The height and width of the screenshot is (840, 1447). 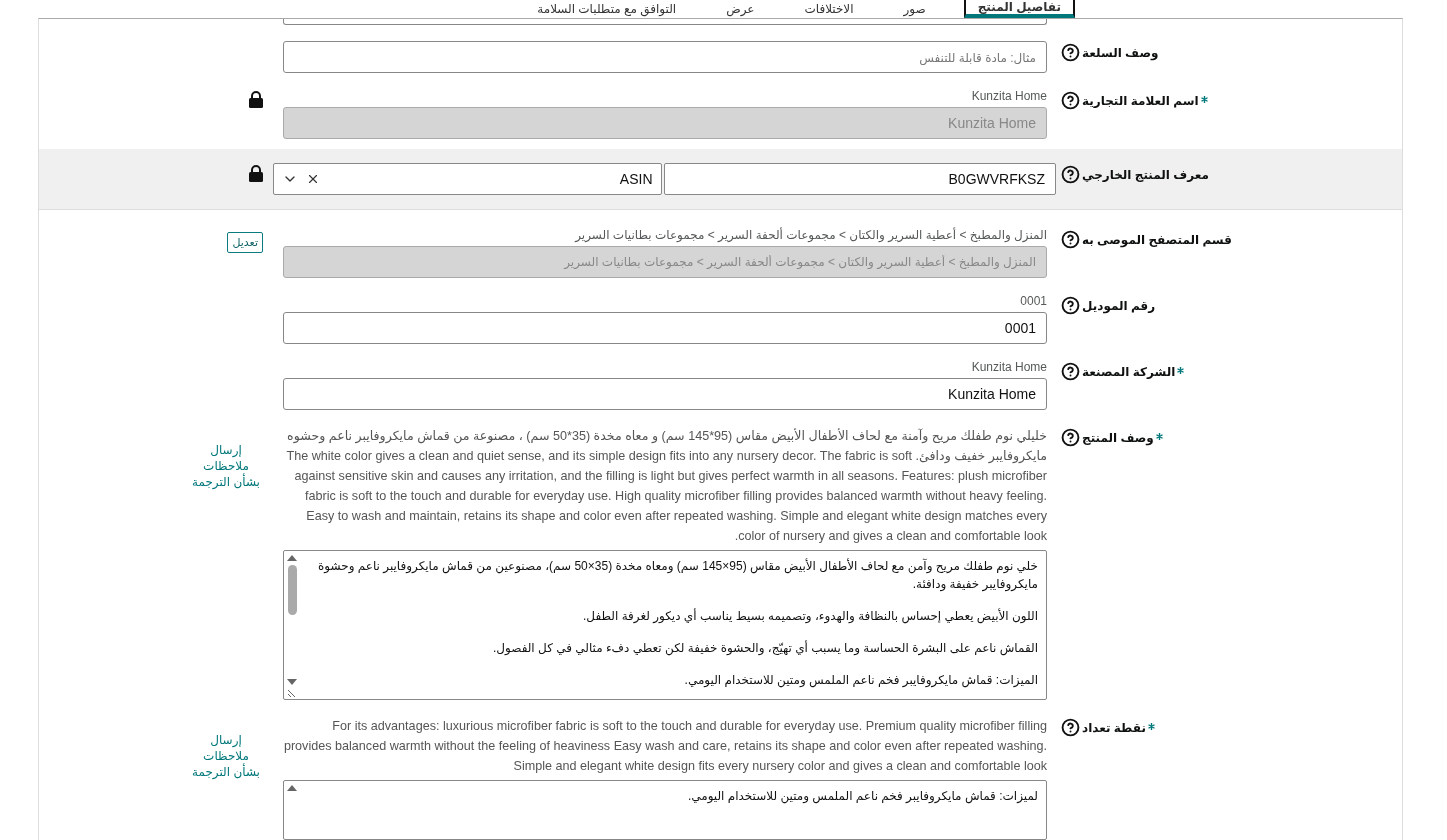 I want to click on field-label: وصف السلعة, so click(x=1120, y=52).